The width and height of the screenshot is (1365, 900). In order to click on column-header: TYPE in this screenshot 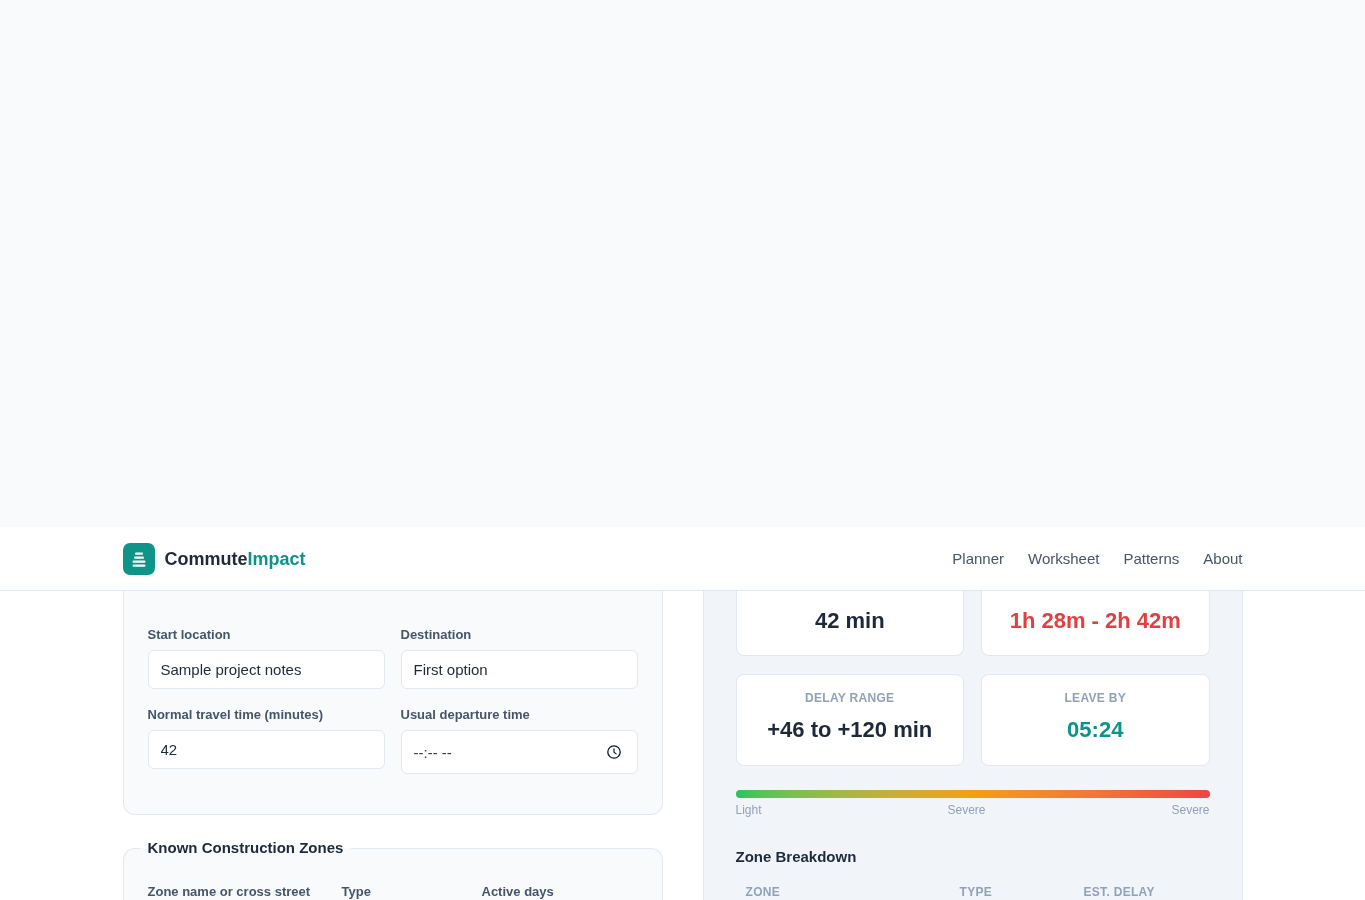, I will do `click(976, 892)`.